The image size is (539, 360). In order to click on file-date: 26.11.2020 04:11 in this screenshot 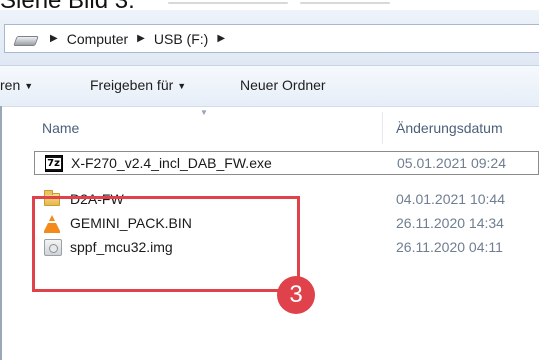, I will do `click(449, 247)`.